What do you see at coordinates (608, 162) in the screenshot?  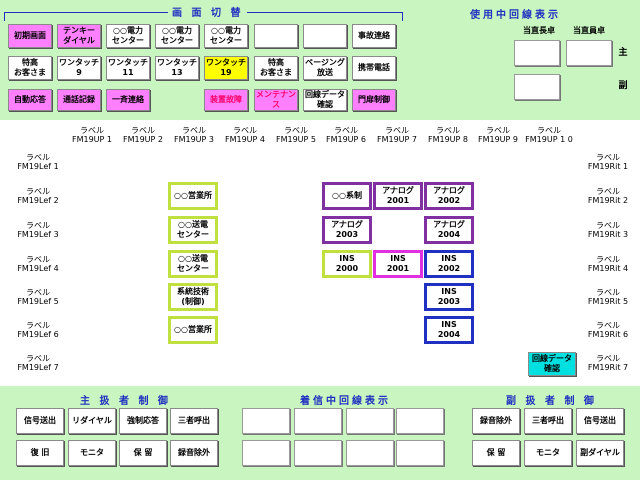 I see `label-fm19rit-1: ラベル FM19Rit 1` at bounding box center [608, 162].